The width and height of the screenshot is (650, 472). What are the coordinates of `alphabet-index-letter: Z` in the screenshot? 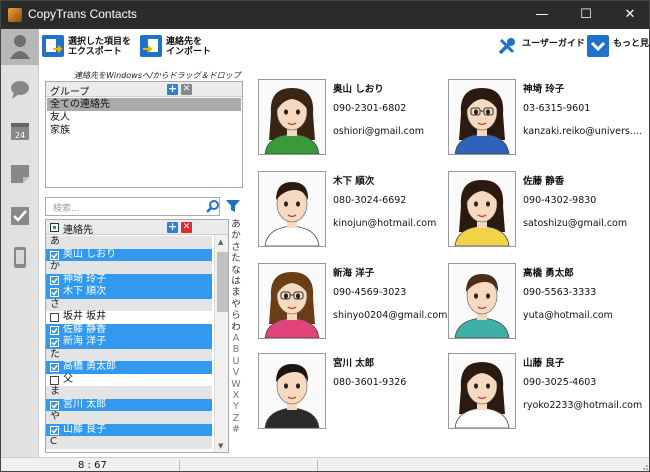 It's located at (236, 418).